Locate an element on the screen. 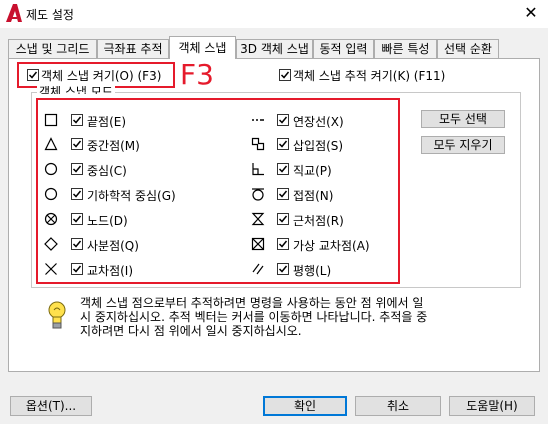  intersection-label: 교차점(I) is located at coordinates (110, 271).